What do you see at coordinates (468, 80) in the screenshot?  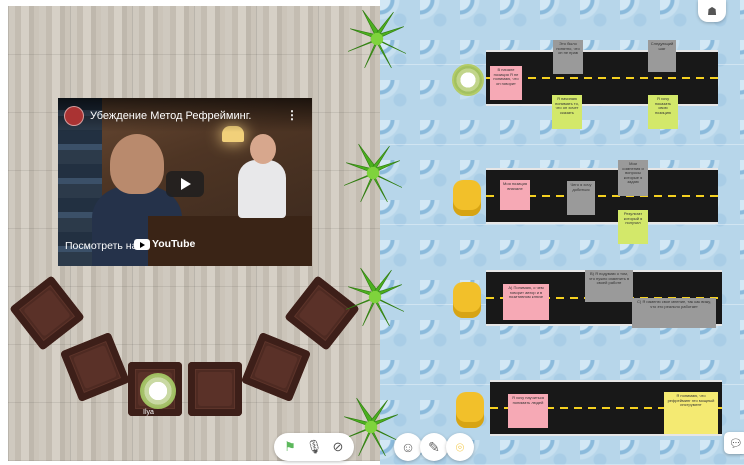 I see `user-seat-avatar` at bounding box center [468, 80].